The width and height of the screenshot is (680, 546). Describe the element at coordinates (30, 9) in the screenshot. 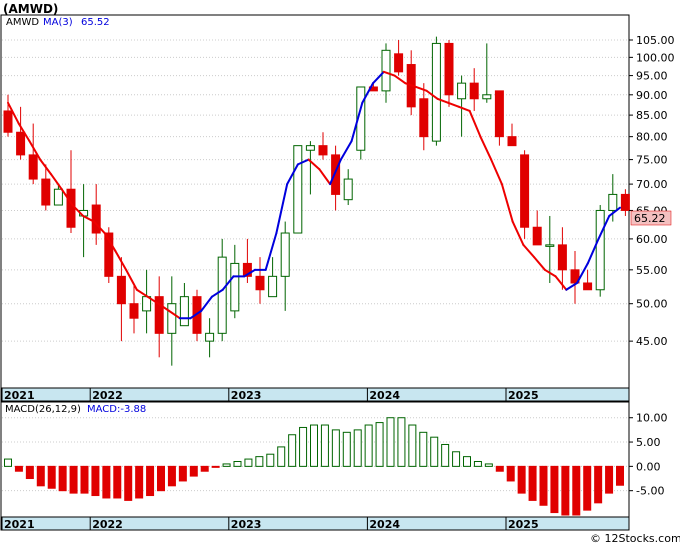

I see `ticker-title: (AMWD)` at that location.